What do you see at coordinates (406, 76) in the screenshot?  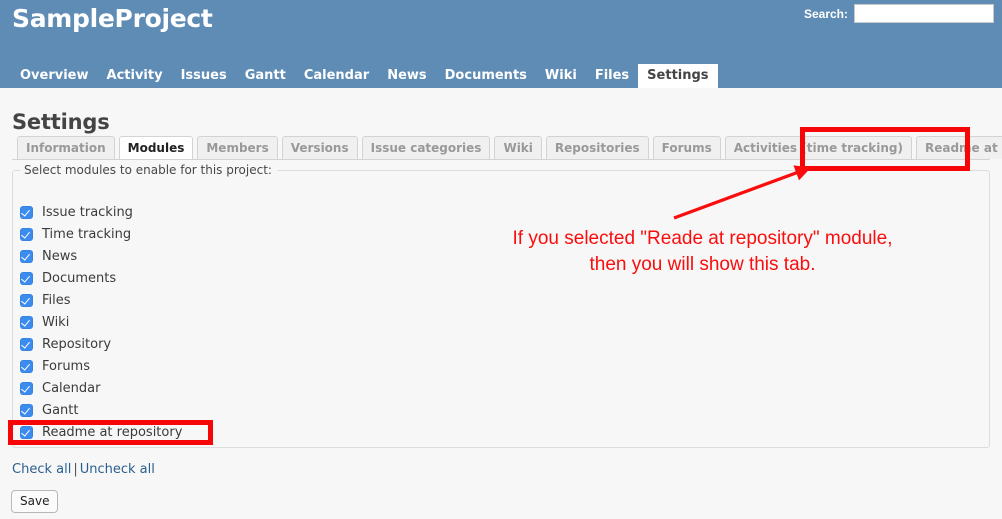 I see `menu-item-news: News` at bounding box center [406, 76].